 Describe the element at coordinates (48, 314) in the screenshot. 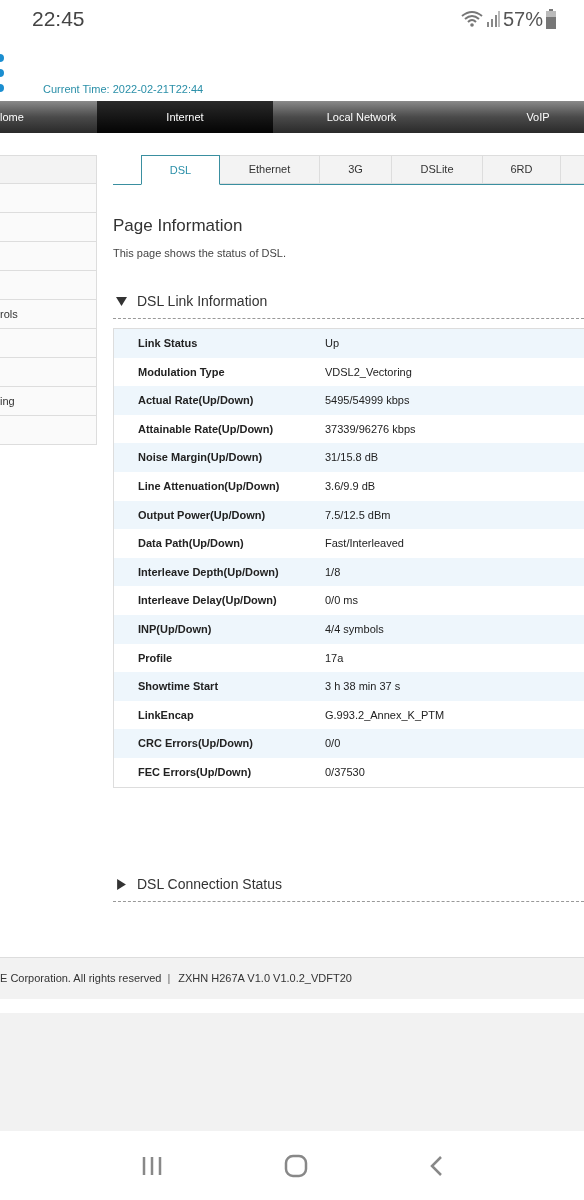

I see `sidebar-item: rols` at that location.